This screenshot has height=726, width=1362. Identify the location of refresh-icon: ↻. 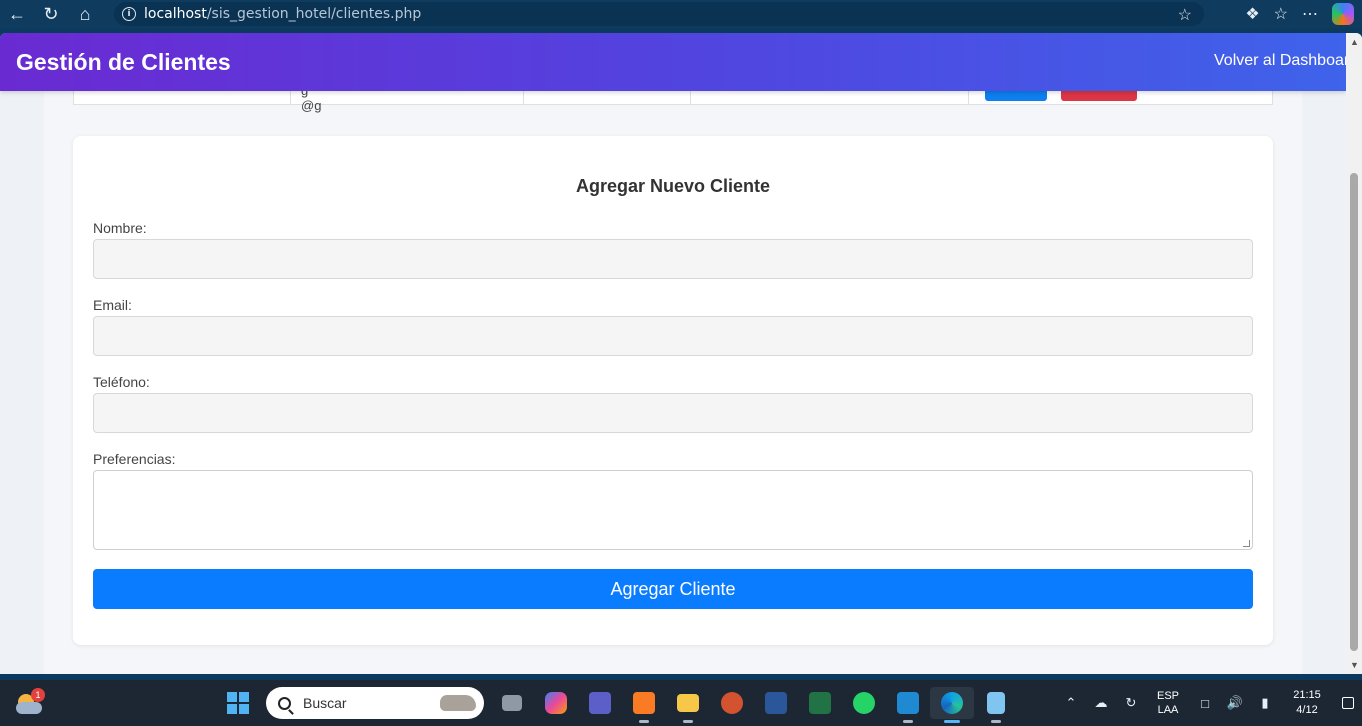
(51, 14).